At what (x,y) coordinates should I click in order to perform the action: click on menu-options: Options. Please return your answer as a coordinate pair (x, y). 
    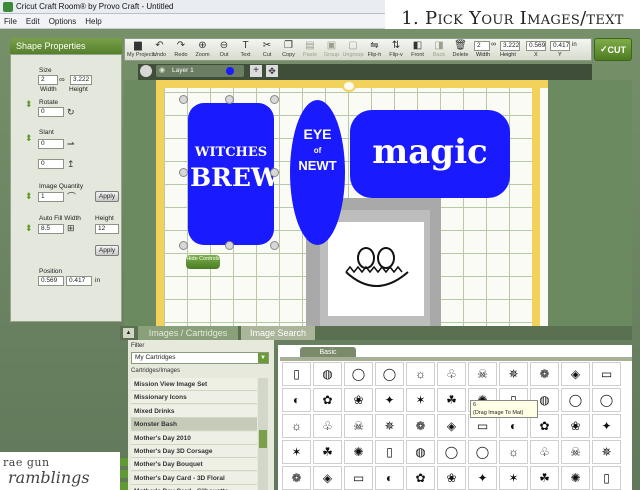
    Looking at the image, I should click on (63, 21).